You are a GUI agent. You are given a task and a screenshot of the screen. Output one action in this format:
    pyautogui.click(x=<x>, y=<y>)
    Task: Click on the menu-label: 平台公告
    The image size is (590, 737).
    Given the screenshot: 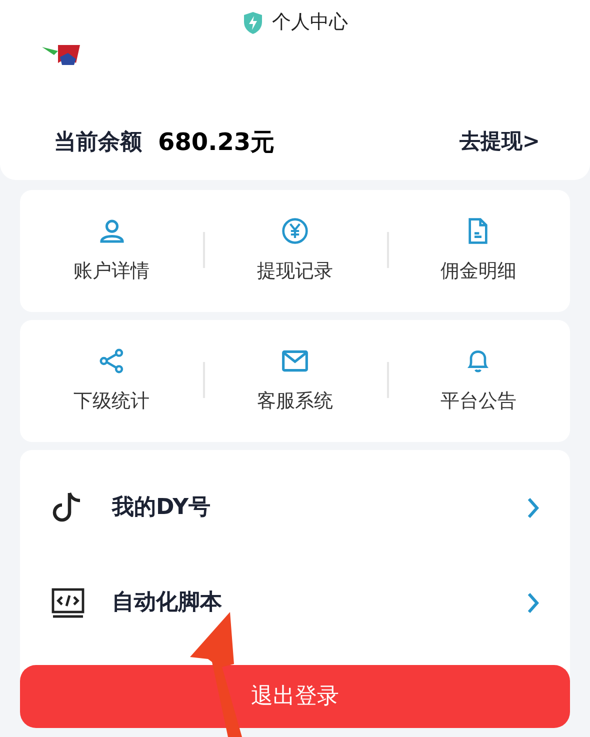 What is the action you would take?
    pyautogui.click(x=478, y=401)
    